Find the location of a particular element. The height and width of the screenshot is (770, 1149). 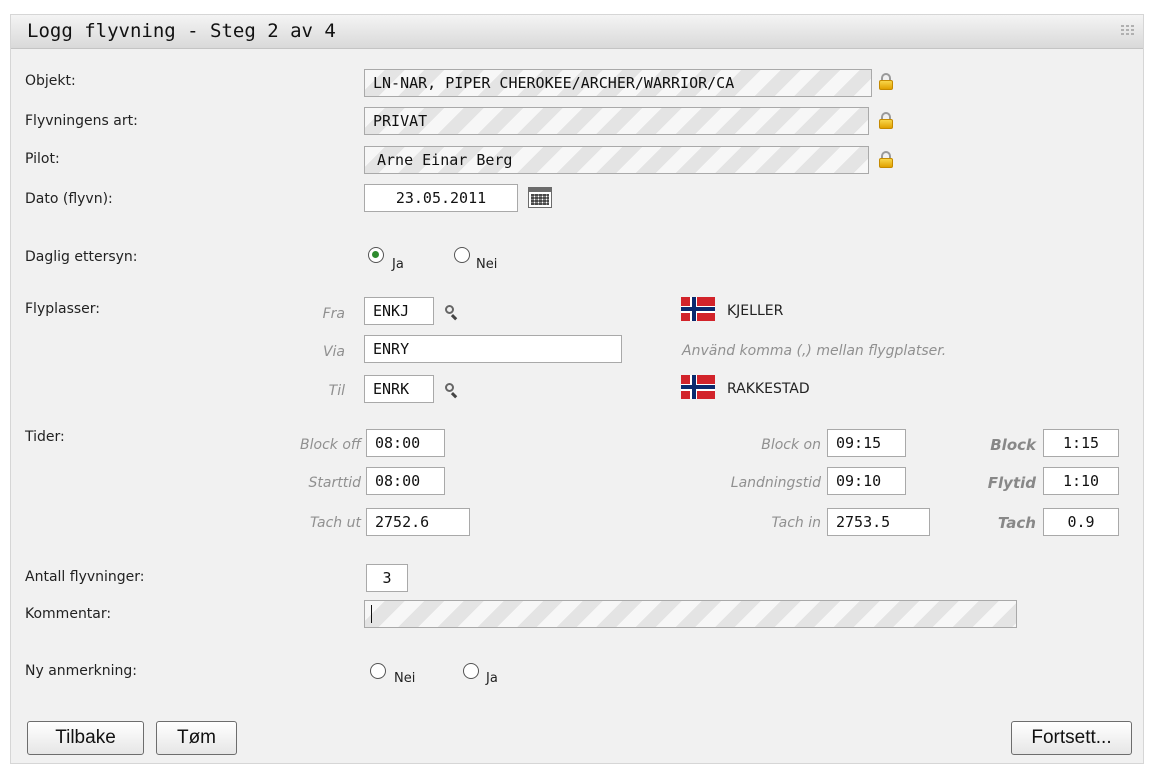

flytid-label: Flytid is located at coordinates (1011, 483).